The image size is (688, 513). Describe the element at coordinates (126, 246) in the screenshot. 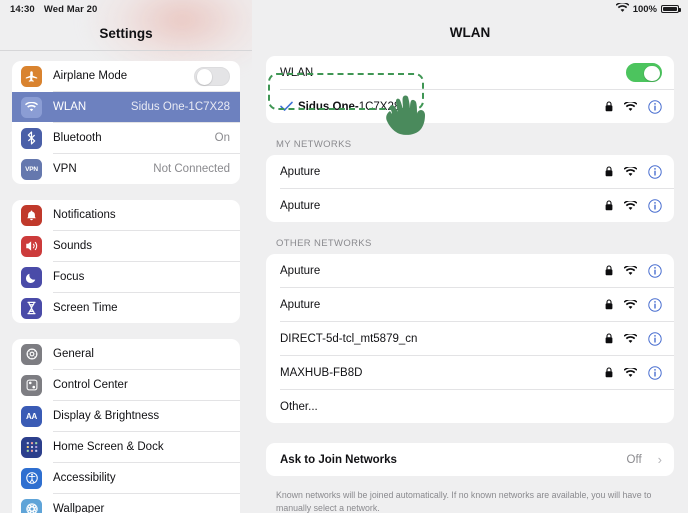

I see `sidebar-item-sounds: Sounds` at that location.